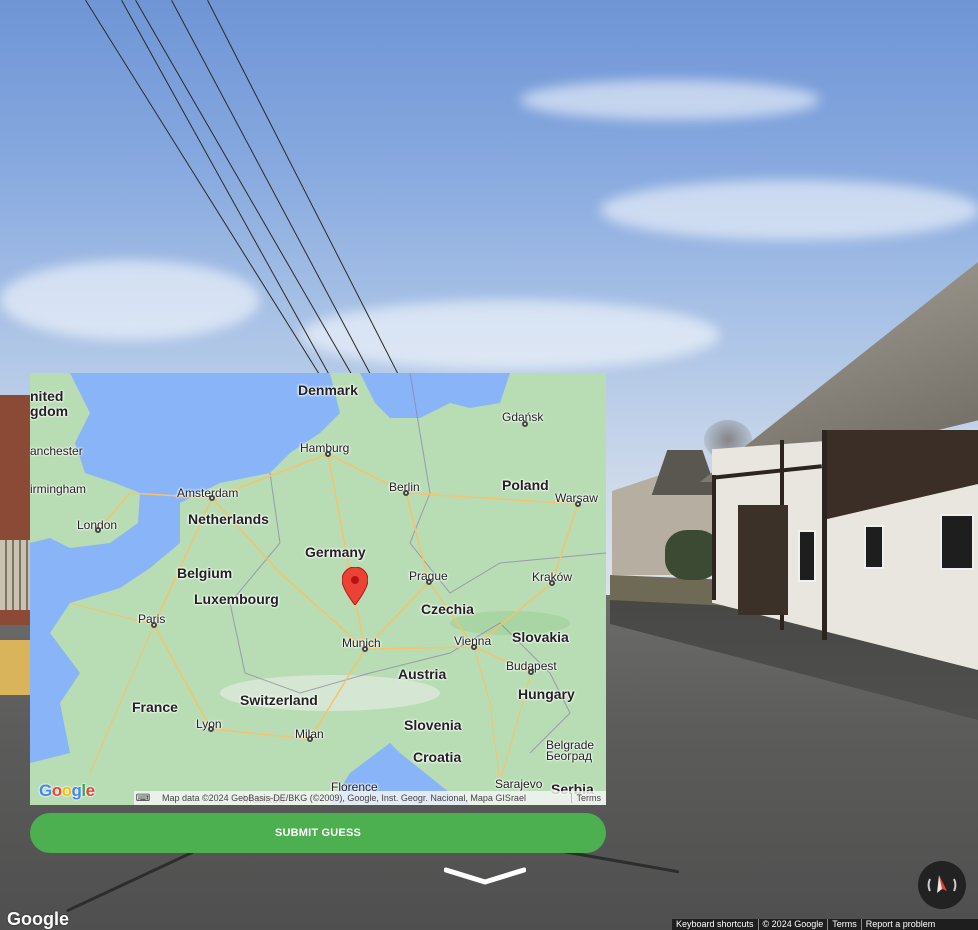  I want to click on map-city-label: irmingham, so click(58, 489).